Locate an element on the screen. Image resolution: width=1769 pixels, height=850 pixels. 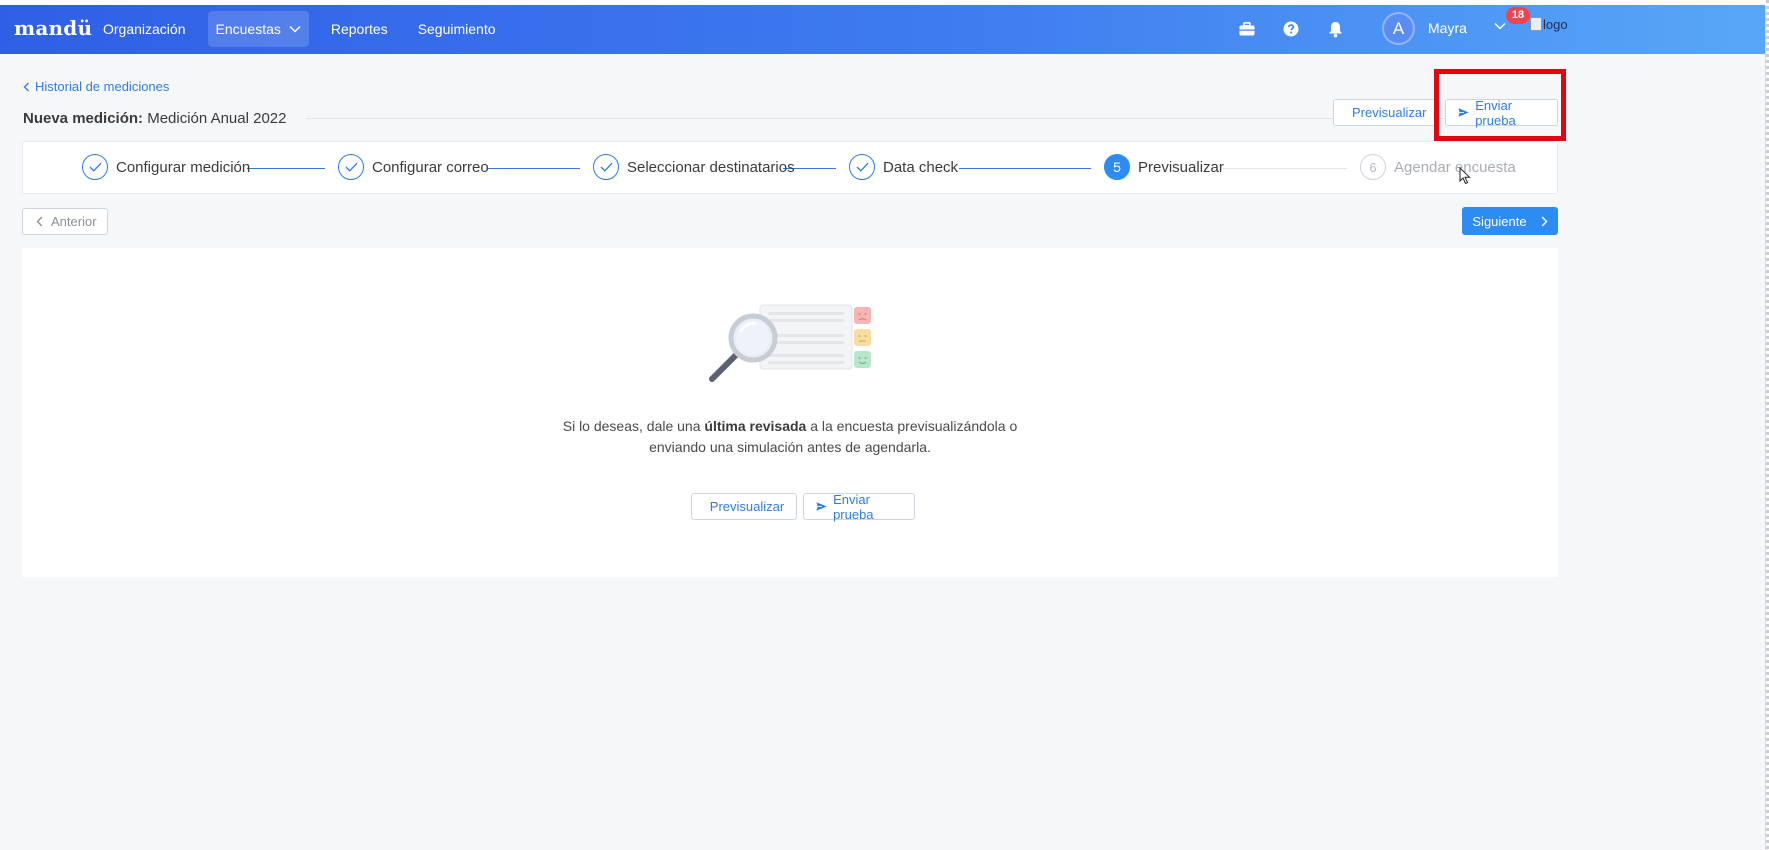
step-seleccionar-destinatarios: Seleccionar destinatarios is located at coordinates (694, 167).